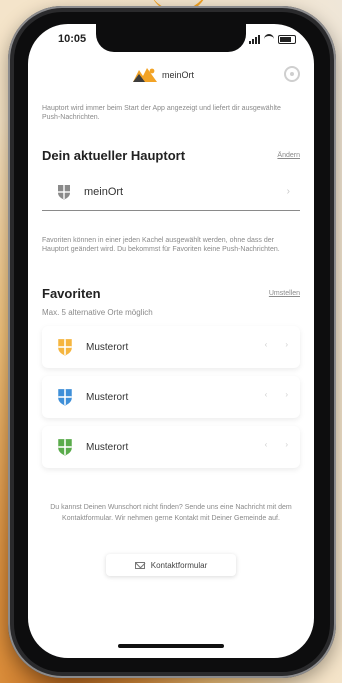  What do you see at coordinates (179, 565) in the screenshot?
I see `contact-form-label: Kontaktformular` at bounding box center [179, 565].